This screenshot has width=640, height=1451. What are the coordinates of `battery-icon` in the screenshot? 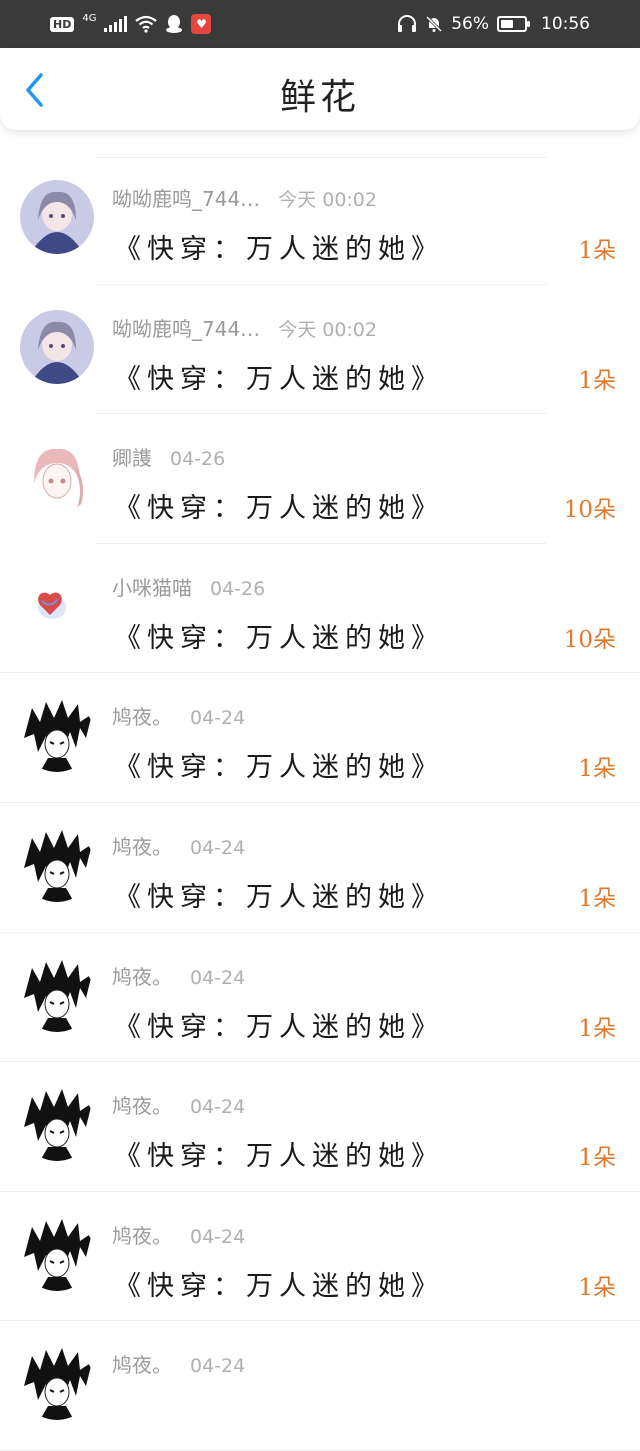 It's located at (513, 24).